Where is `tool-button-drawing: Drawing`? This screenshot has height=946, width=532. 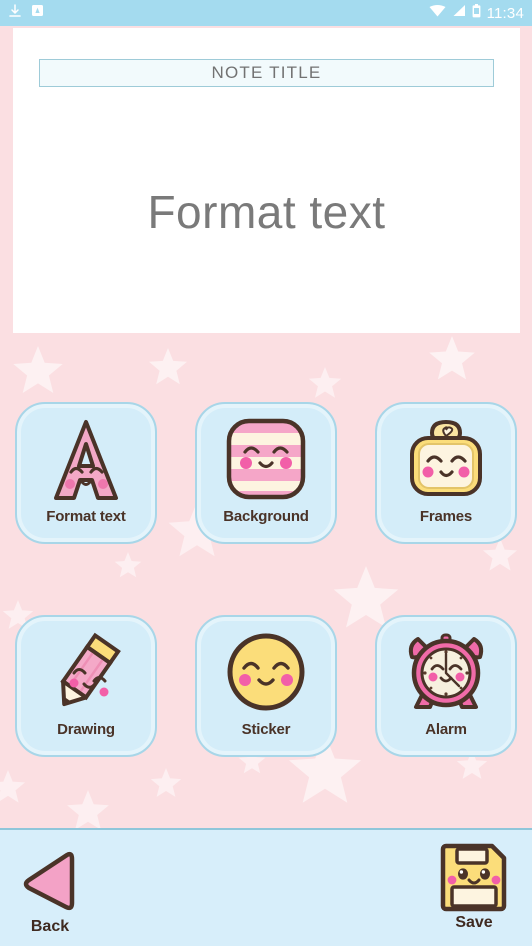 tool-button-drawing: Drawing is located at coordinates (86, 686).